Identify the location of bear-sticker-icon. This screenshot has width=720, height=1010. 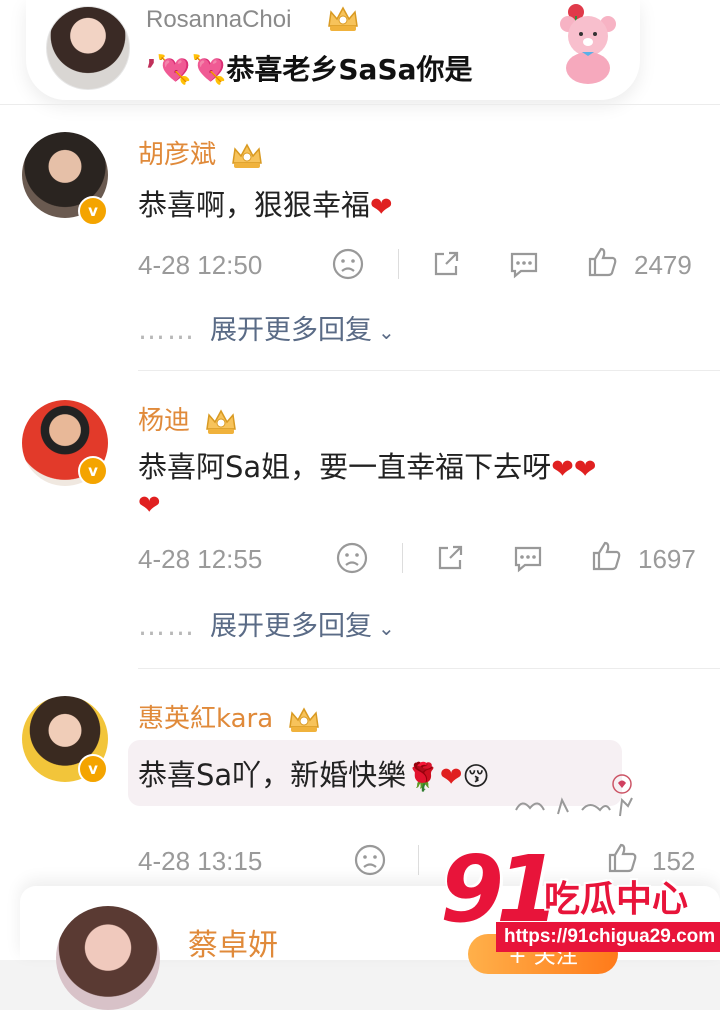
(588, 44).